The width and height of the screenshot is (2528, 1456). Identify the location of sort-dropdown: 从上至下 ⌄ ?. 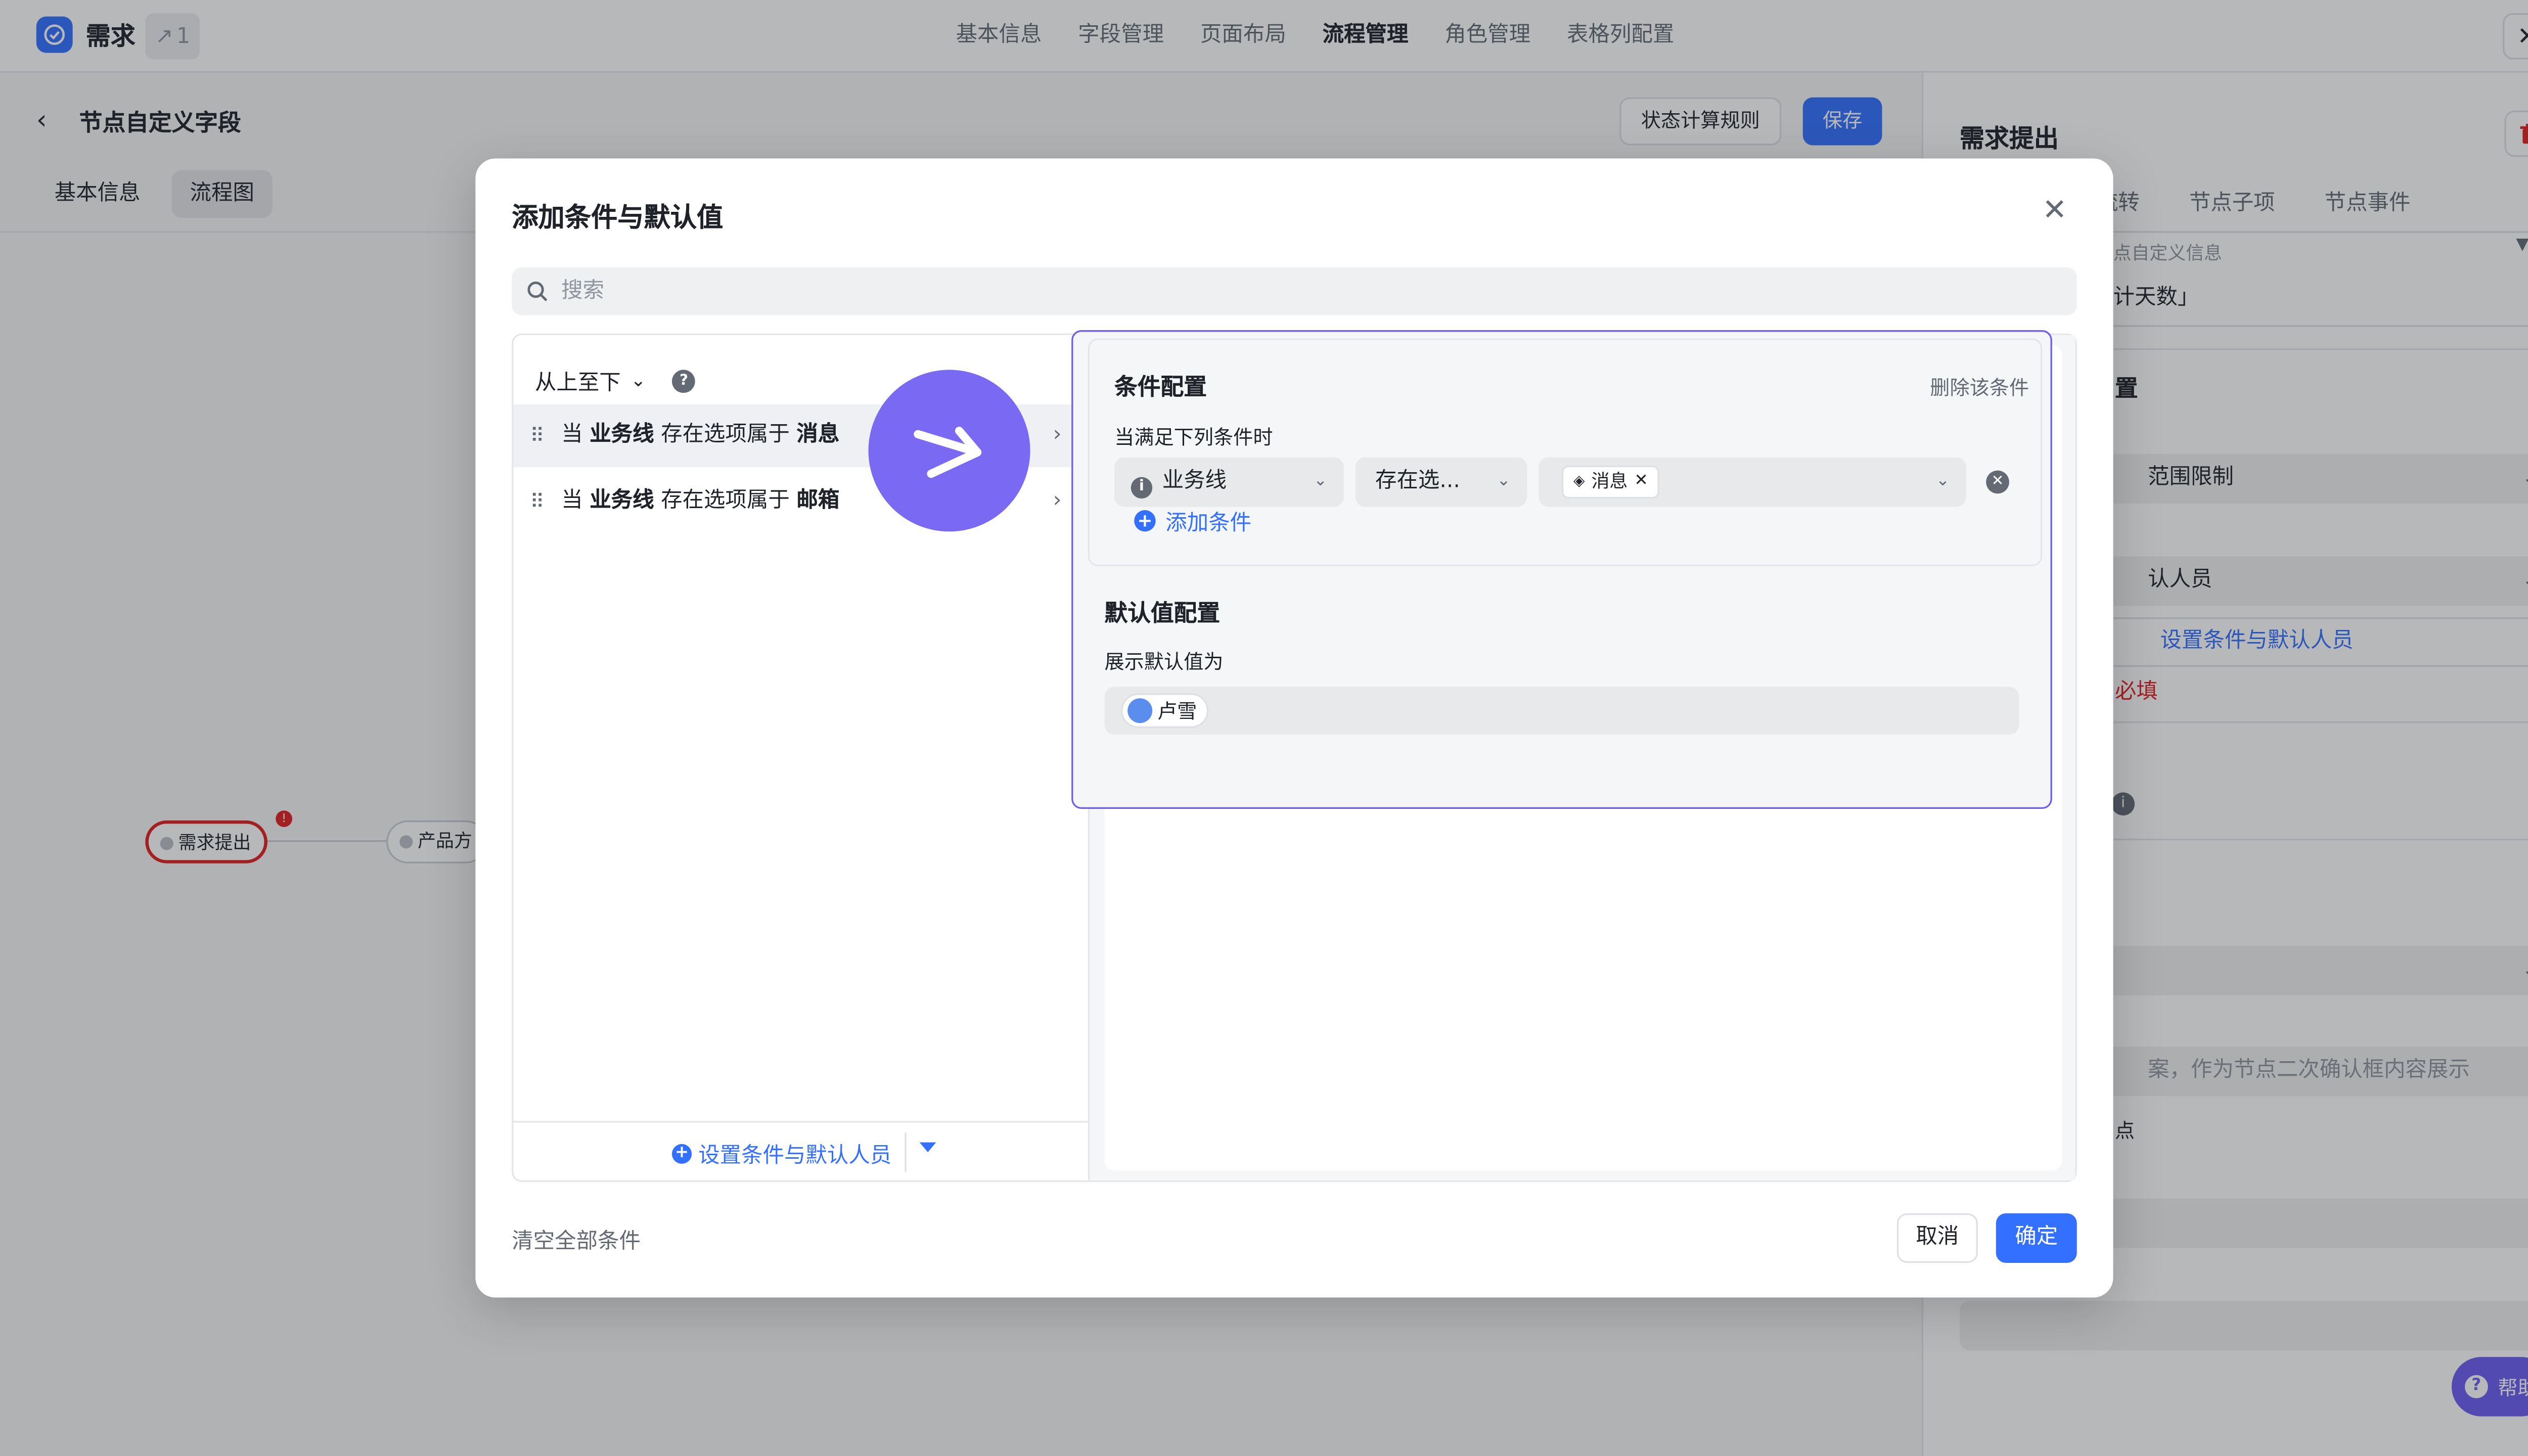
(615, 380).